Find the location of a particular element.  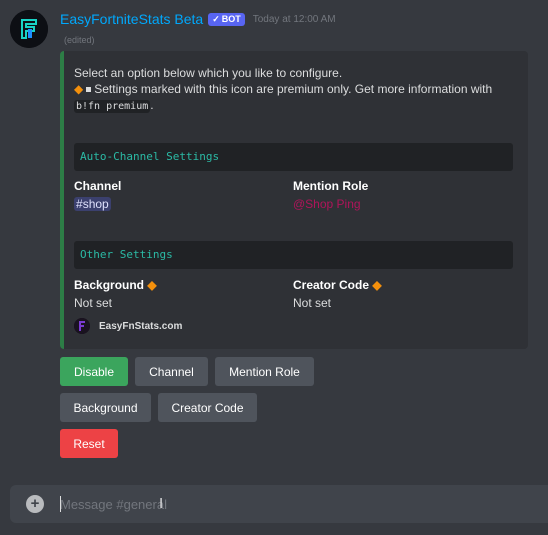

reset-button: Reset is located at coordinates (89, 443).